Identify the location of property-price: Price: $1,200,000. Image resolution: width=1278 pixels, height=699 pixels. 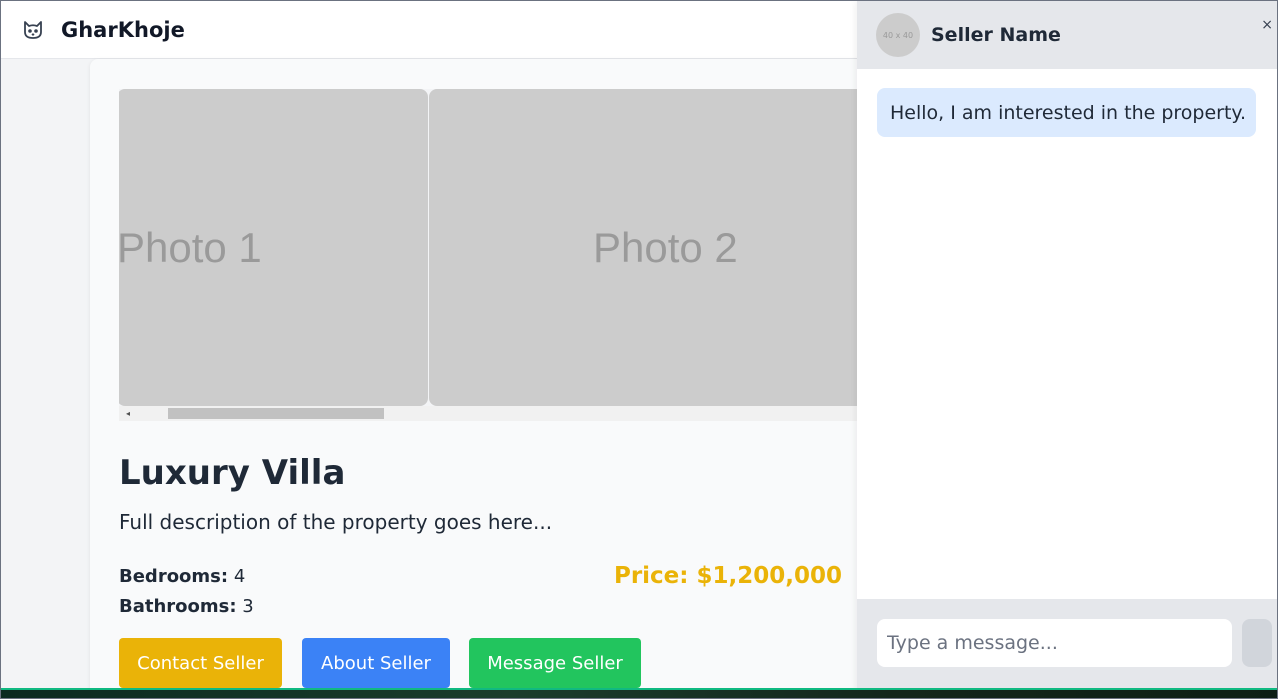
(727, 576).